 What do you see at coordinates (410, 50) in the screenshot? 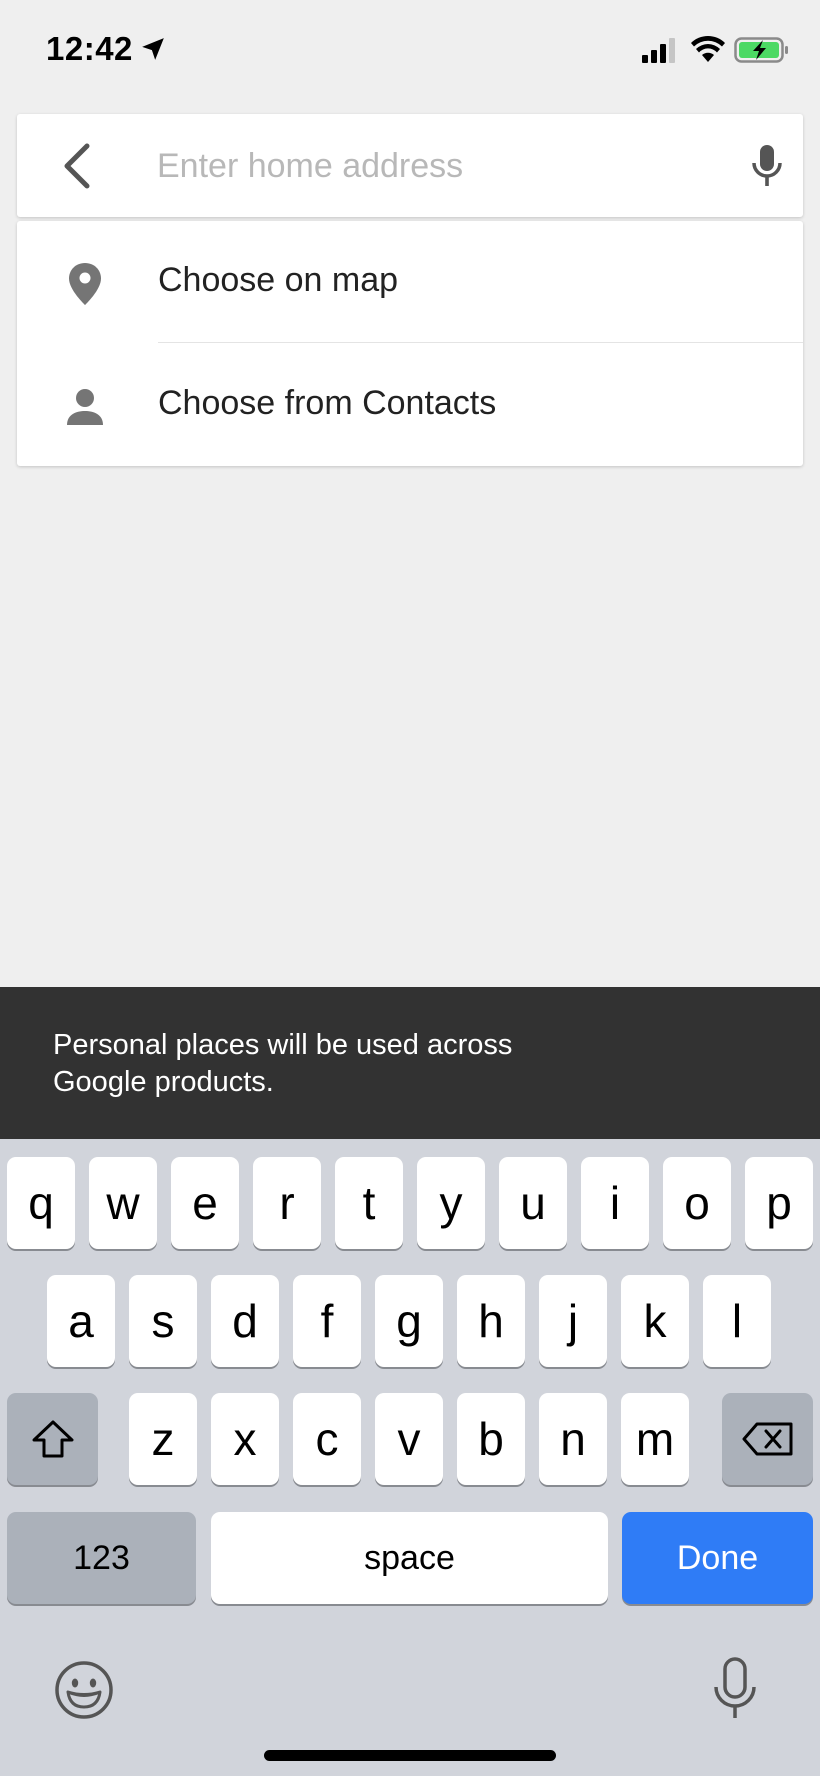
I see `status-bar: 12:42` at bounding box center [410, 50].